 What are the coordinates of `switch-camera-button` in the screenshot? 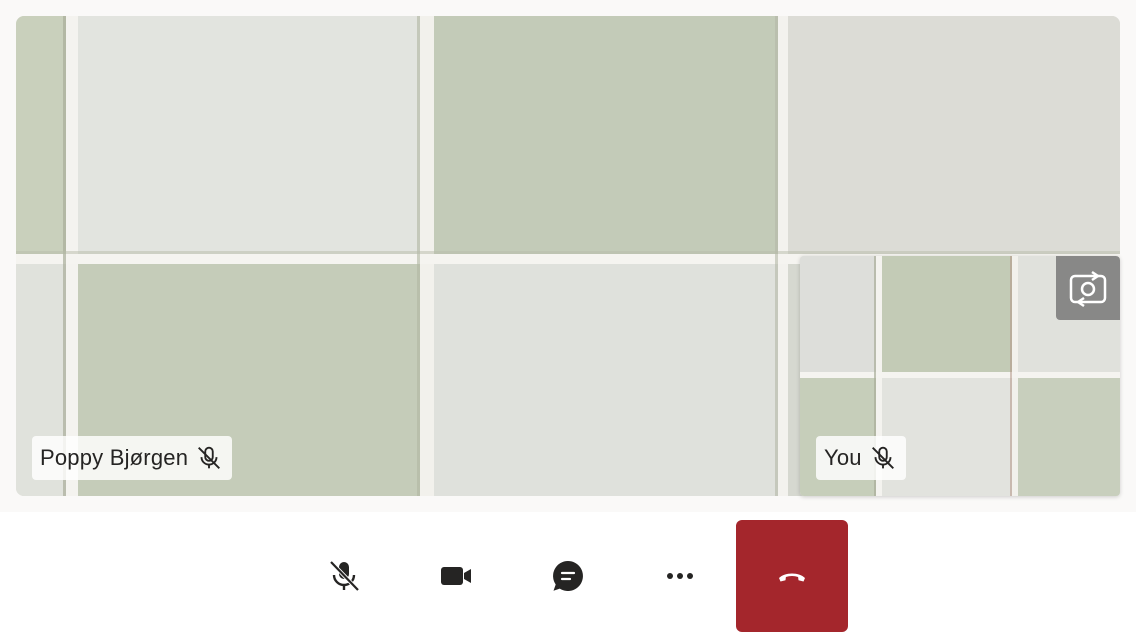 It's located at (1088, 288).